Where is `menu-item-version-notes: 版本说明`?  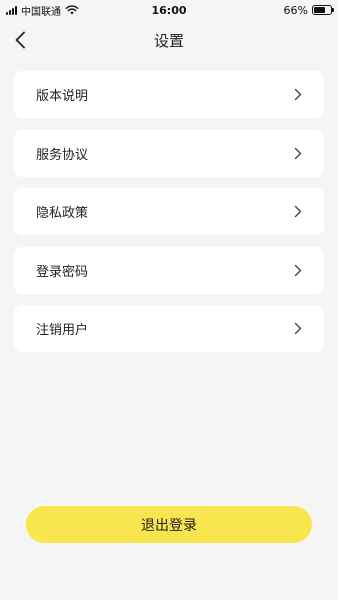 menu-item-version-notes: 版本说明 is located at coordinates (169, 94).